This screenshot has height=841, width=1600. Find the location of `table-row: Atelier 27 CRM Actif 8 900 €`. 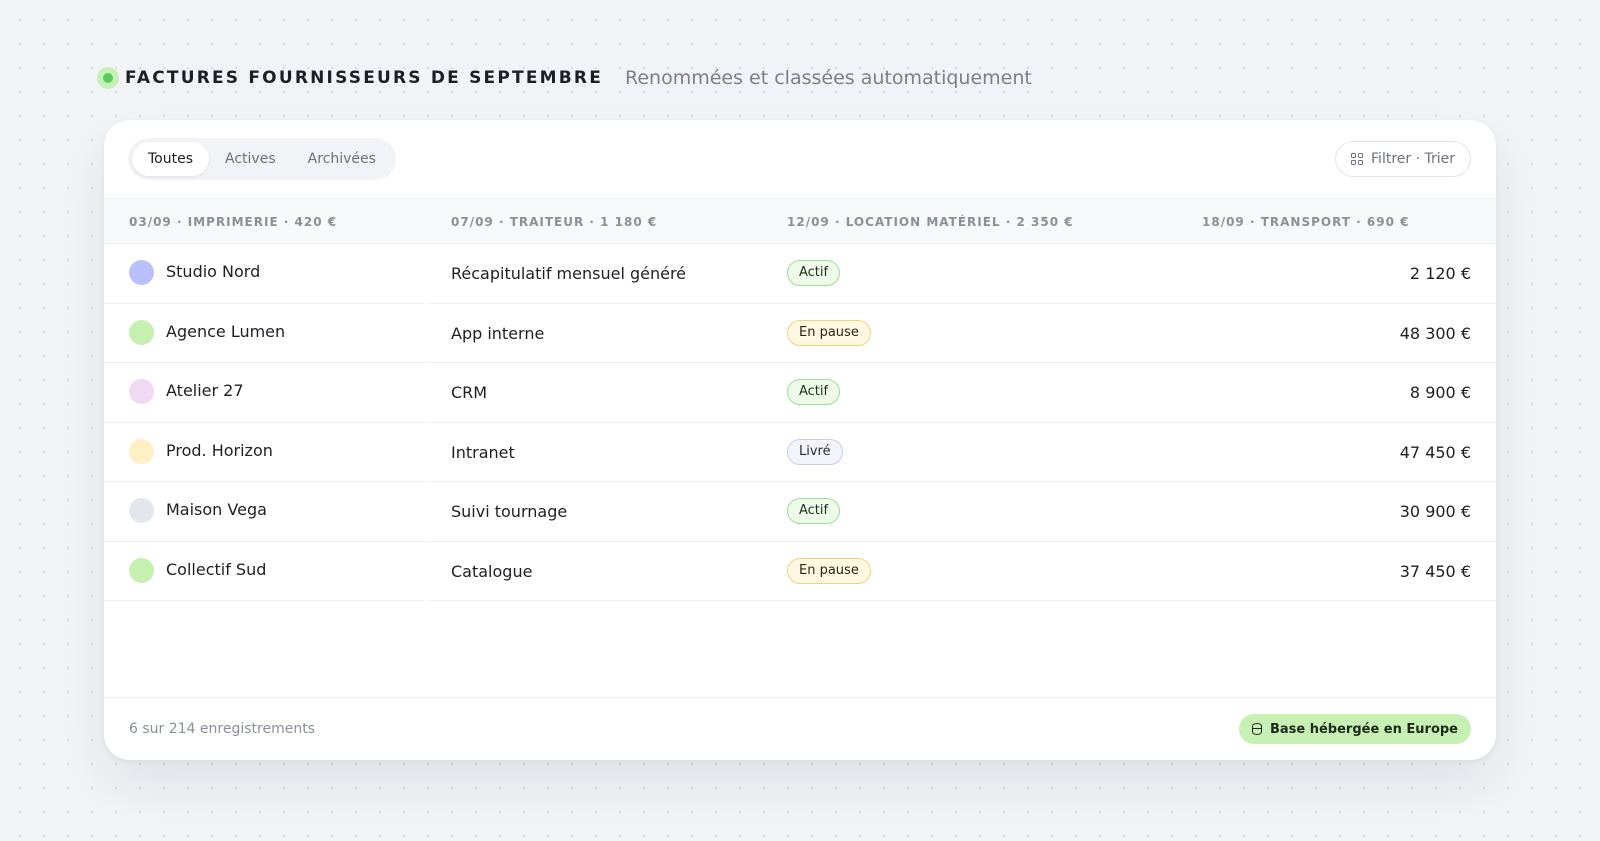

table-row: Atelier 27 CRM Actif 8 900 € is located at coordinates (800, 393).